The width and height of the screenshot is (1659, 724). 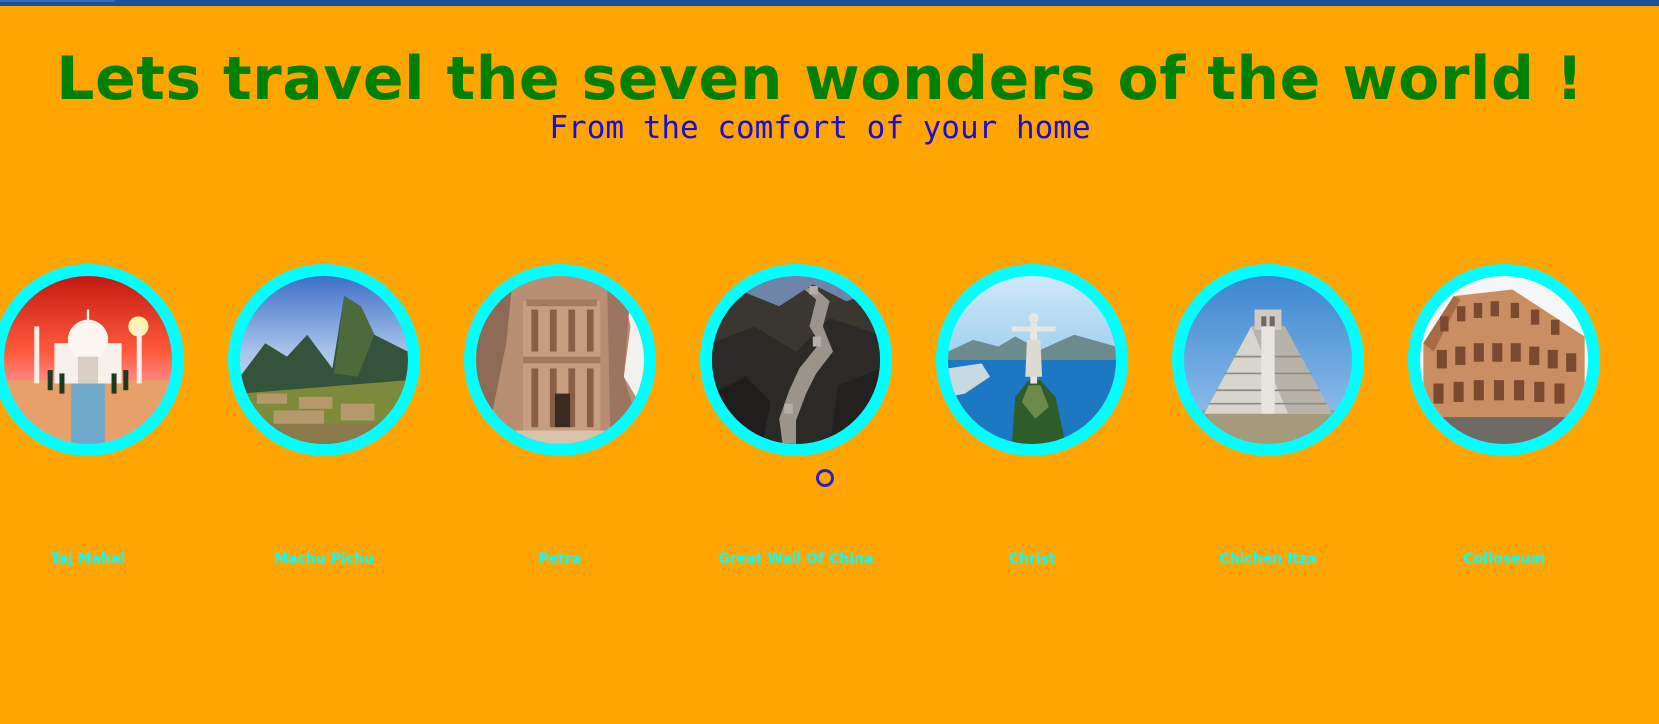 I want to click on wonder-card-chichen-itza: Chichen Itza, so click(x=1268, y=413).